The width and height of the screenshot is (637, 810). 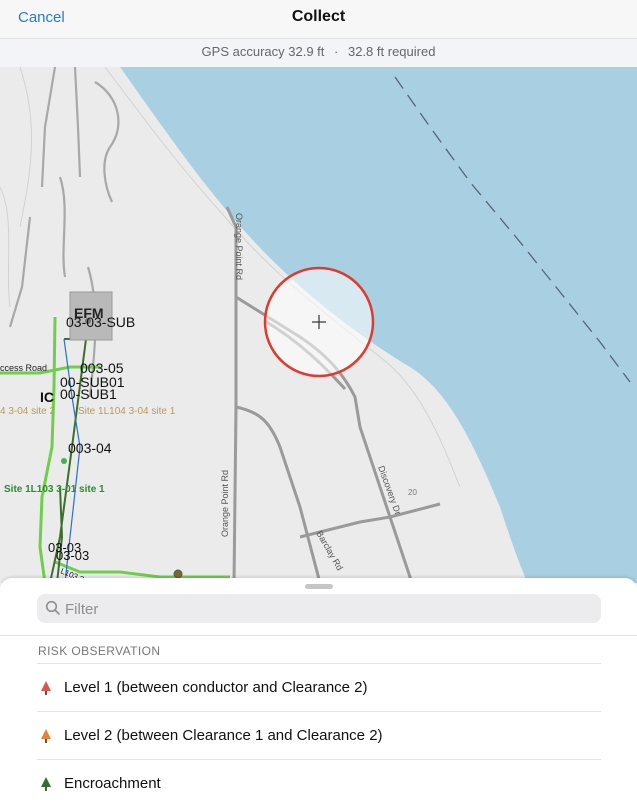 What do you see at coordinates (319, 783) in the screenshot?
I see `list-item-encroachment: Encroachment` at bounding box center [319, 783].